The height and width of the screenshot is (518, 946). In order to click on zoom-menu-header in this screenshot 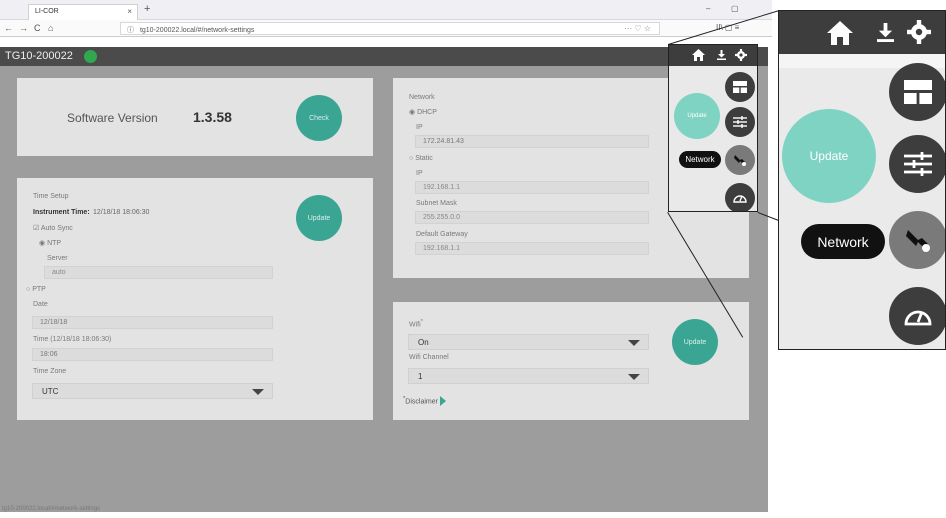, I will do `click(862, 32)`.